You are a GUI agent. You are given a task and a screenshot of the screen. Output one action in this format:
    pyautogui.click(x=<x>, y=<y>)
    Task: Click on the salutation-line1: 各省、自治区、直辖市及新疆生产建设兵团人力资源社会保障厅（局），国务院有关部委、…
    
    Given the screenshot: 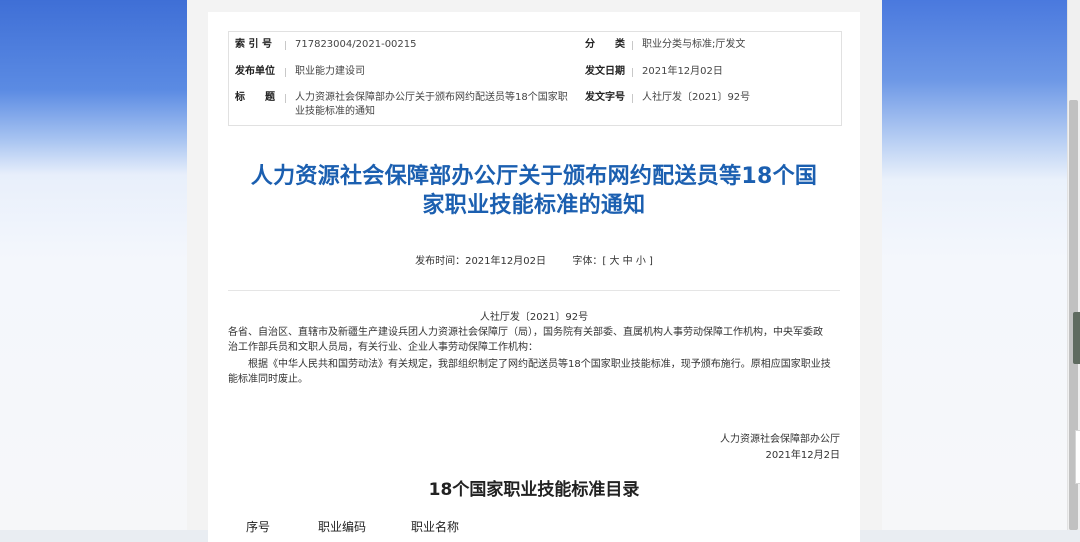 What is the action you would take?
    pyautogui.click(x=525, y=332)
    